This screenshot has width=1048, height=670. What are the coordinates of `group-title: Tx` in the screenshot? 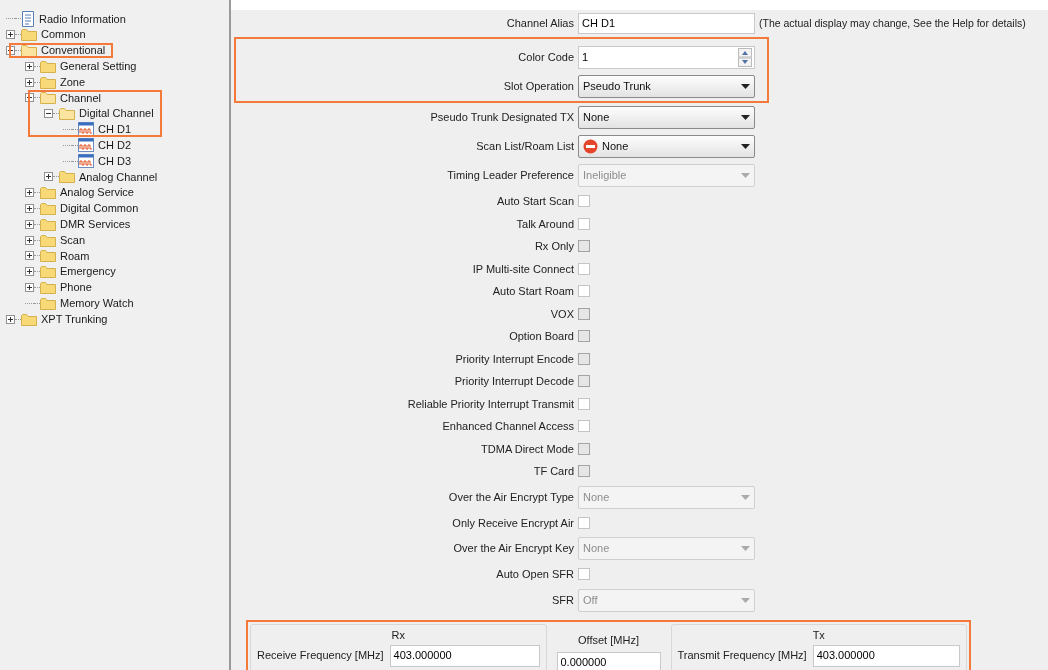 It's located at (818, 634).